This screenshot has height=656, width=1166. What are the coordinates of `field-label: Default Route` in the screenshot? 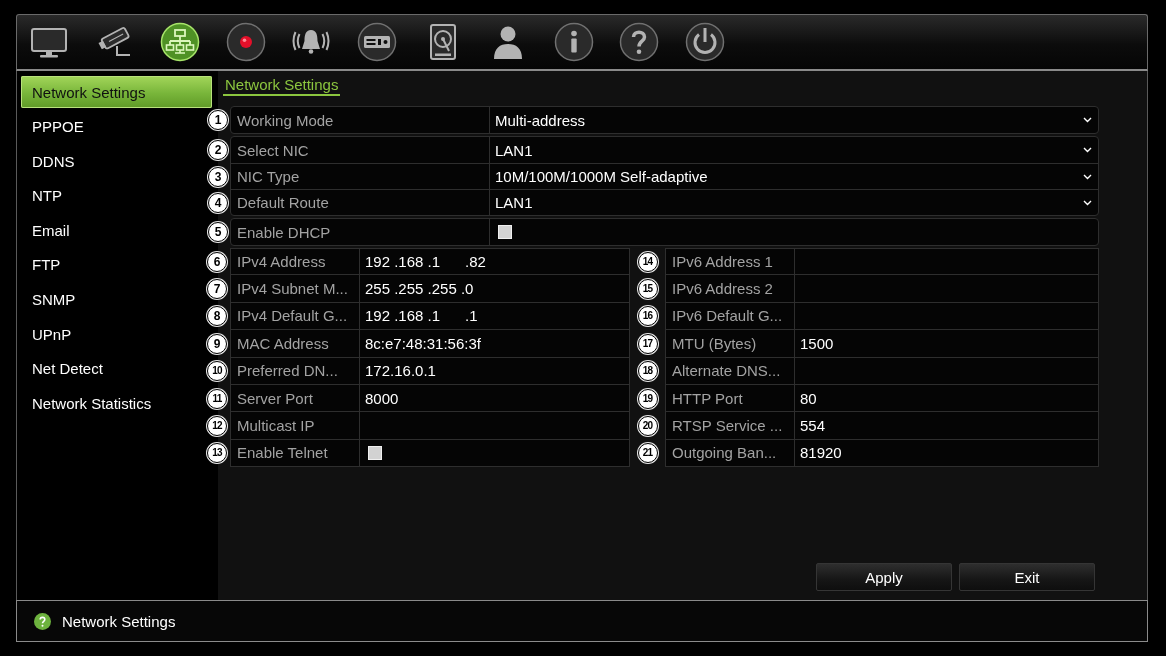 It's located at (360, 202).